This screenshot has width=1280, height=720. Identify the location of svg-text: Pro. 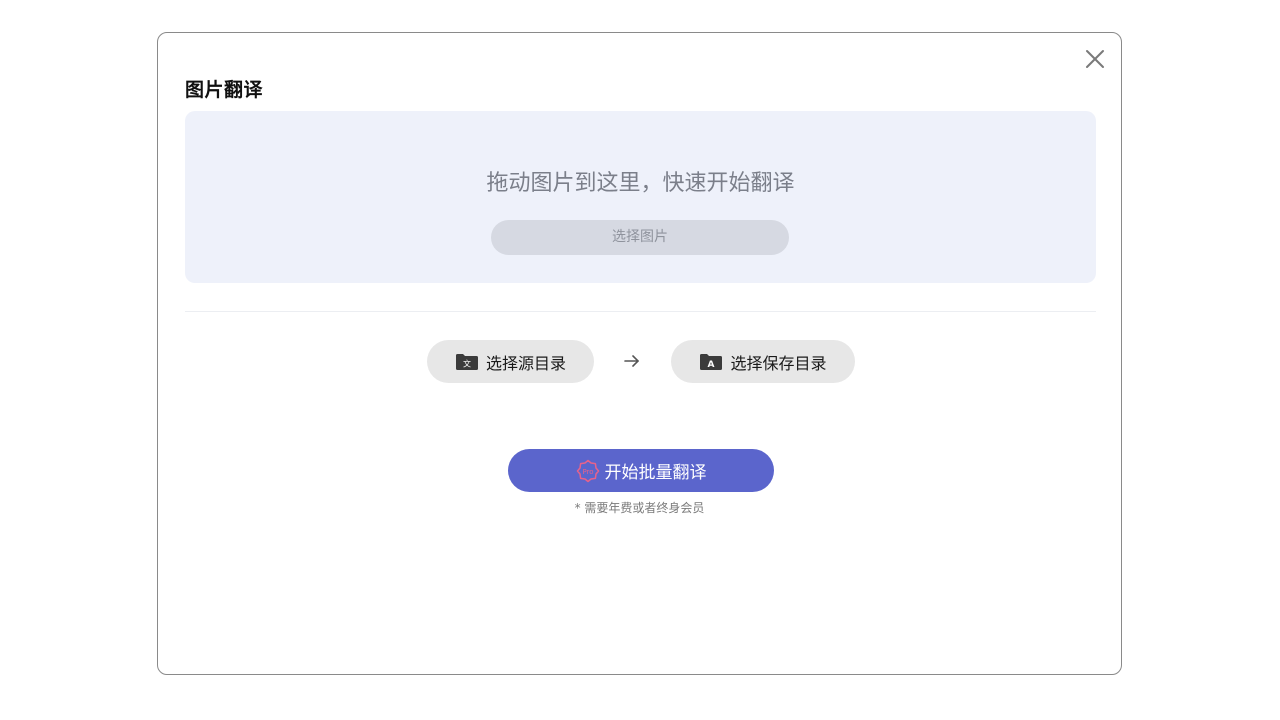
(587, 472).